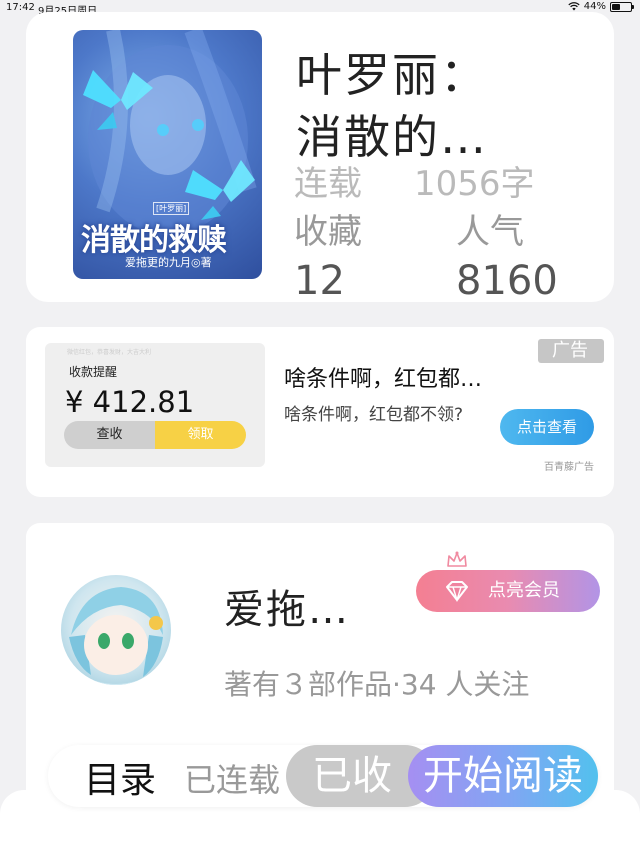 Image resolution: width=640 pixels, height=853 pixels. I want to click on author-avatar, so click(116, 630).